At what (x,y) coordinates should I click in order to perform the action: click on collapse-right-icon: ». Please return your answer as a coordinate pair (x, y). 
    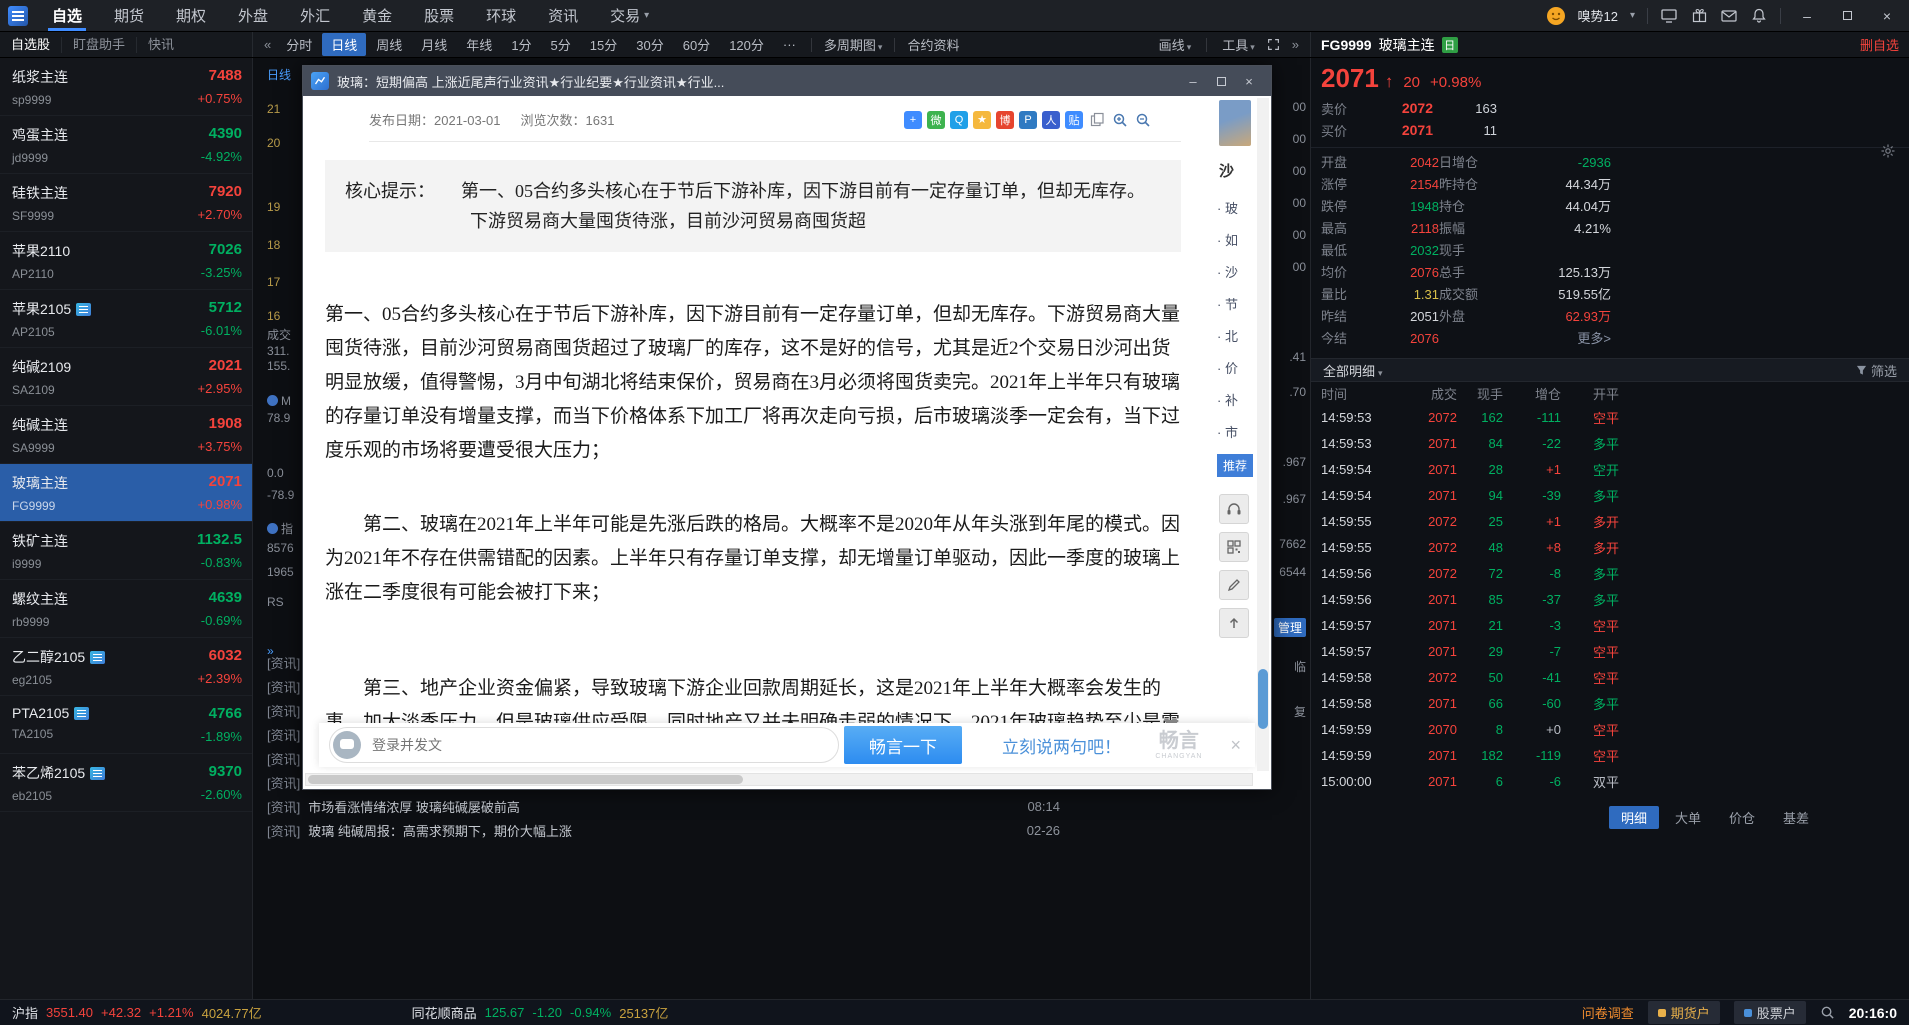
    Looking at the image, I should click on (1295, 44).